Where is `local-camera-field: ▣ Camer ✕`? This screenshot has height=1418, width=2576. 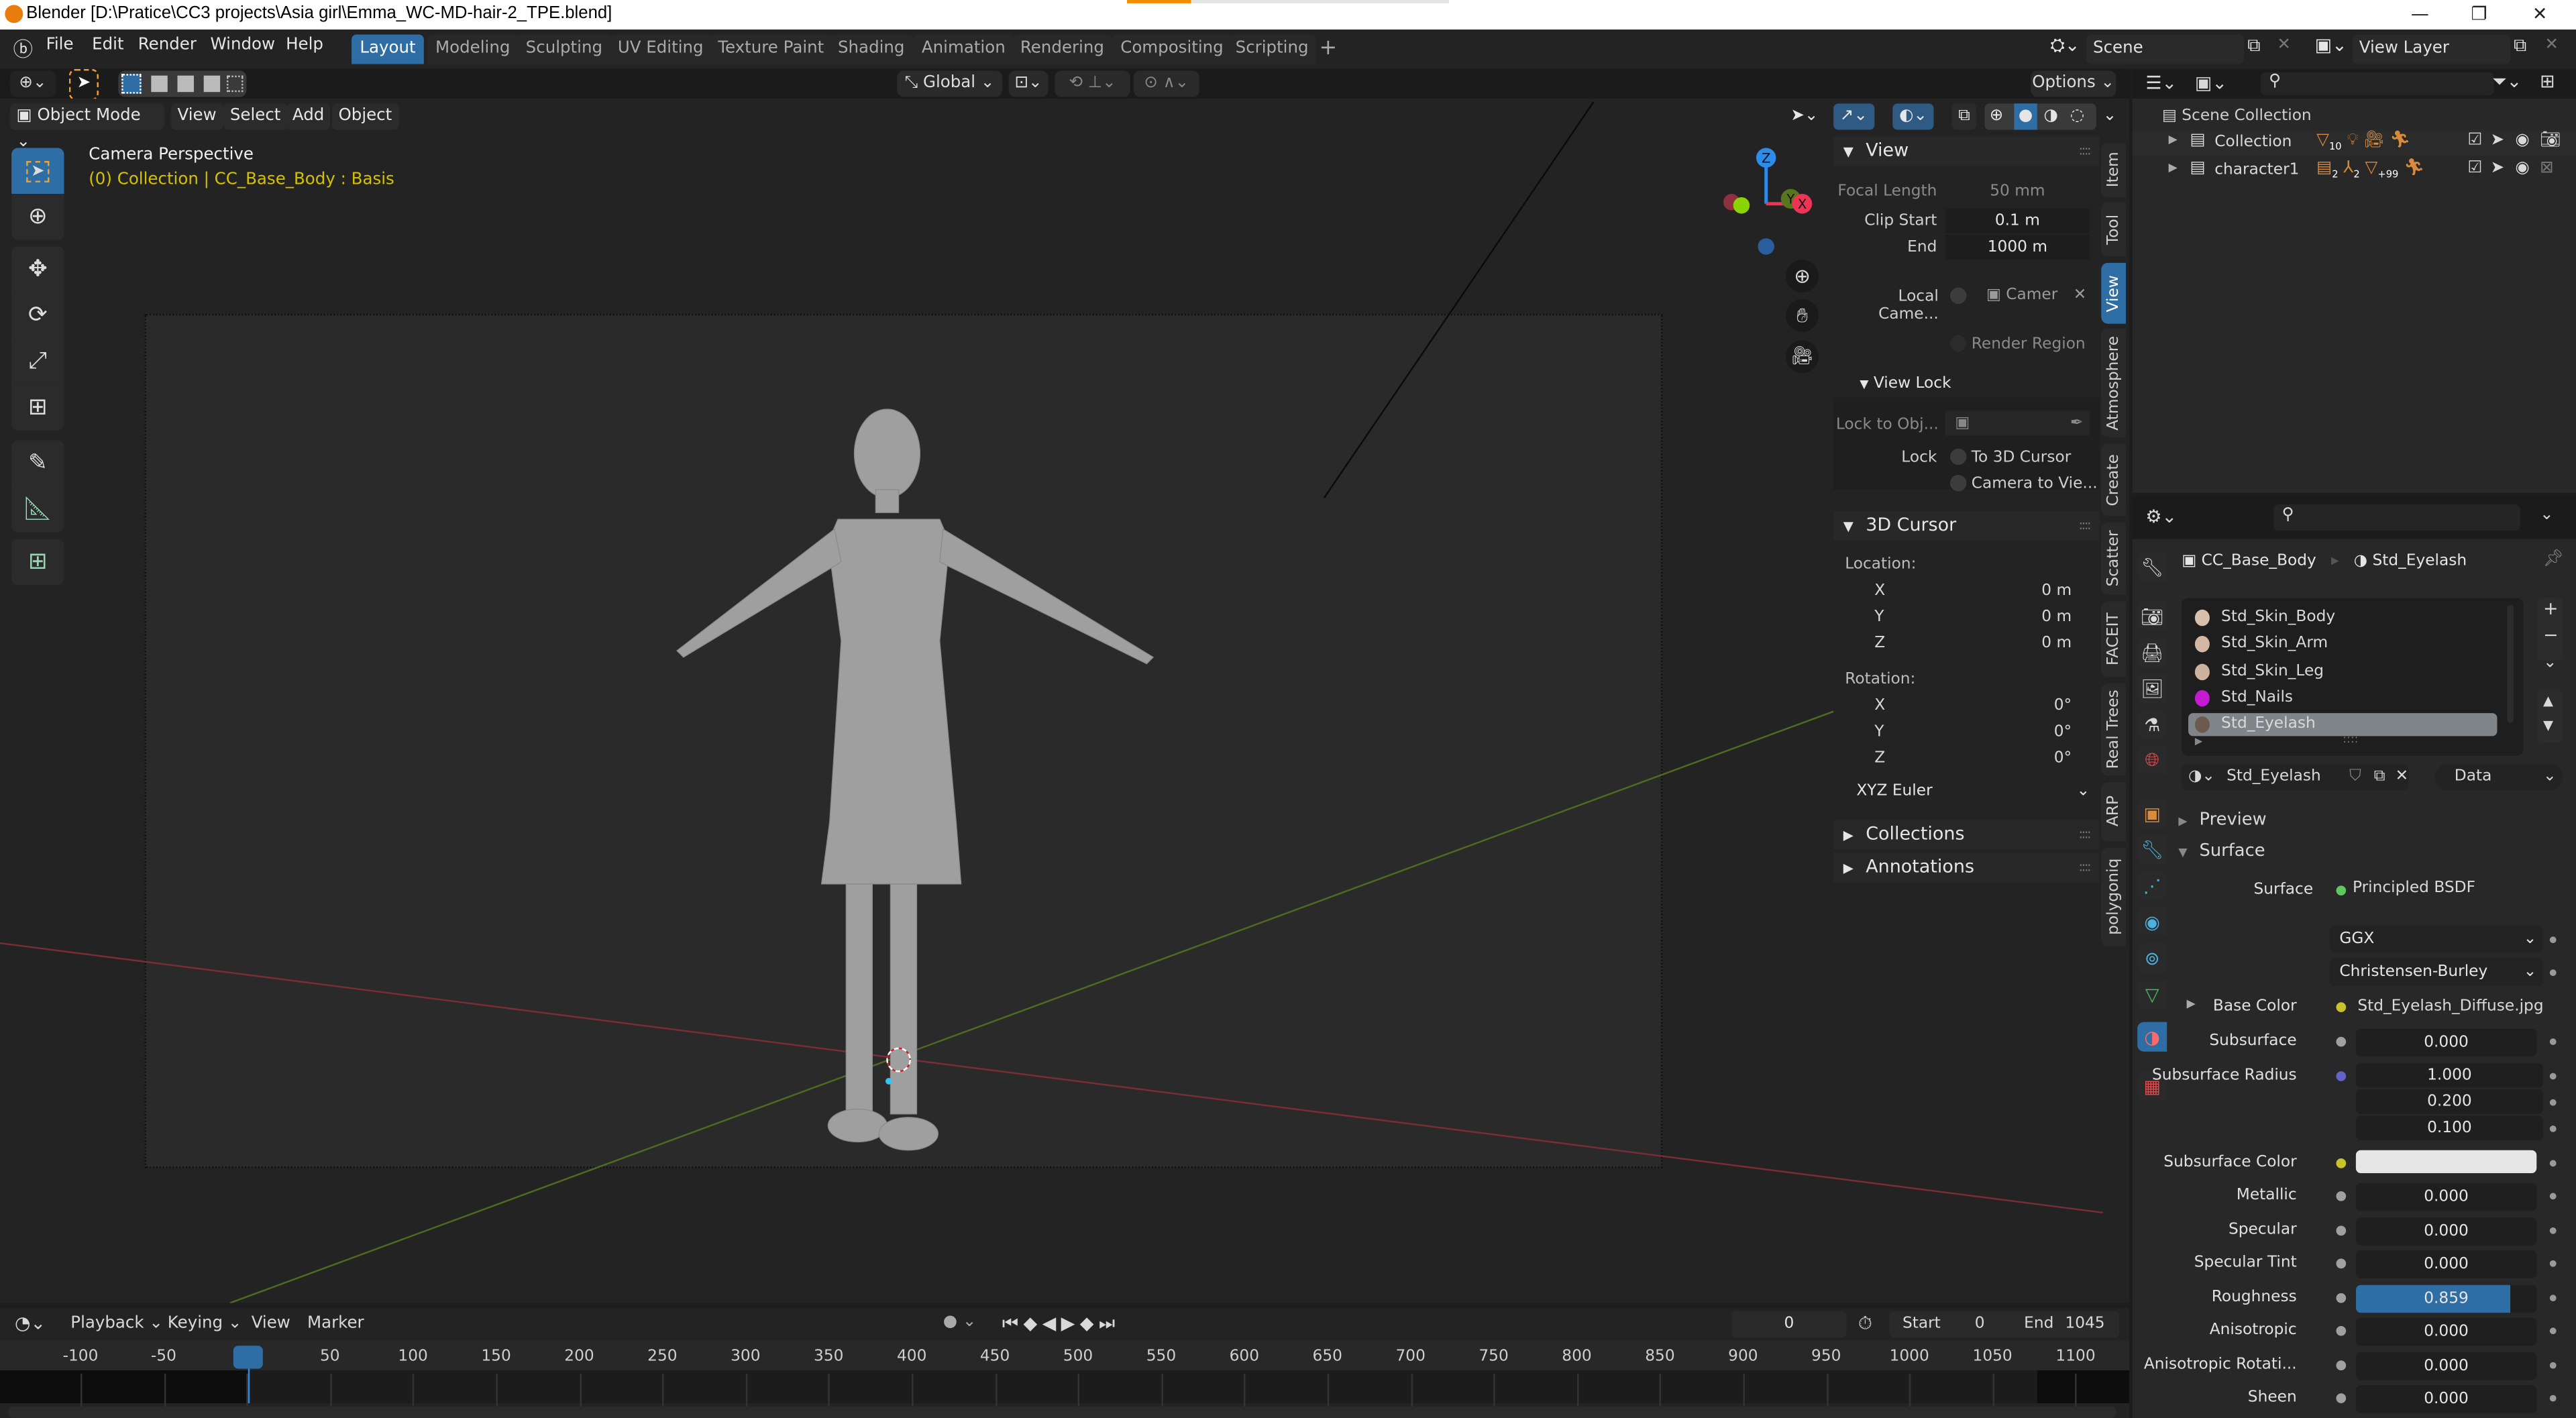
local-camera-field: ▣ Camer ✕ is located at coordinates (2036, 295).